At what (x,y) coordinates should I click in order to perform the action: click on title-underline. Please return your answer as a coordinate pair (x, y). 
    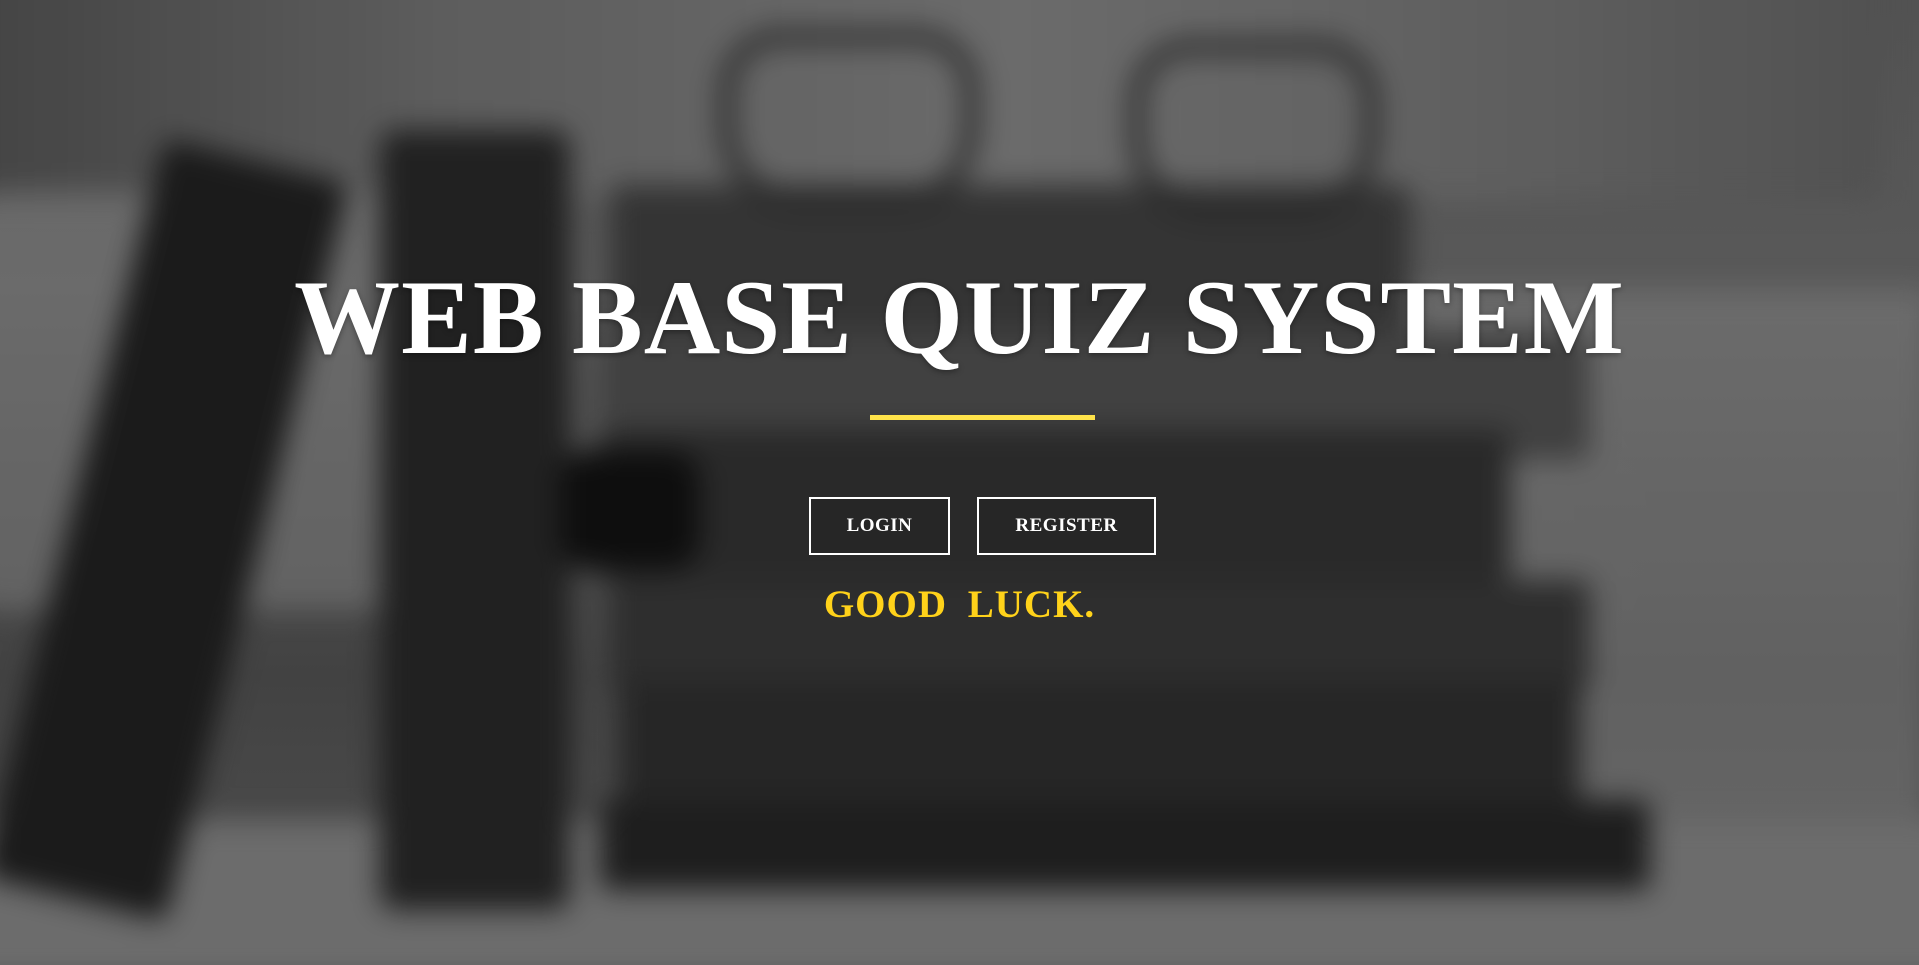
    Looking at the image, I should click on (982, 417).